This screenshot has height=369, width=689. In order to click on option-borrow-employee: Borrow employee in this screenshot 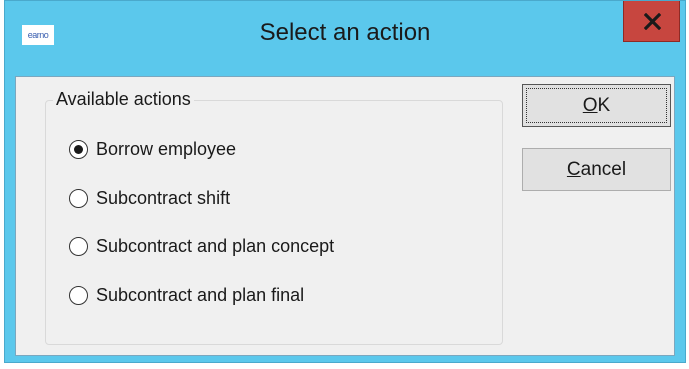, I will do `click(152, 149)`.